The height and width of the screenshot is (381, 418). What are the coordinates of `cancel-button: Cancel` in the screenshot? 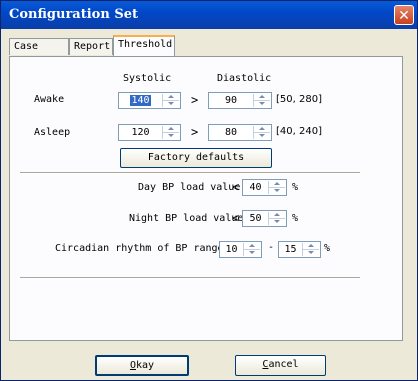 It's located at (280, 365).